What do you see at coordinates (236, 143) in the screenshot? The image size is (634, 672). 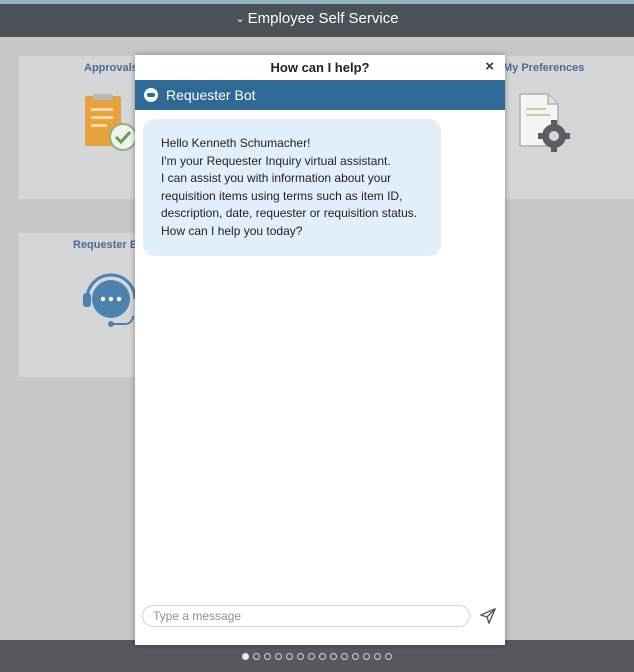 I see `message-line: Hello Kenneth Schumacher!` at bounding box center [236, 143].